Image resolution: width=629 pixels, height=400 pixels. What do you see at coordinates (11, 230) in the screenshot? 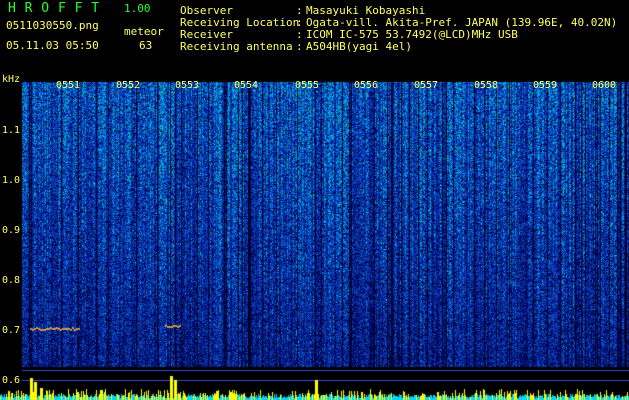
I see `y-tick-label: 0.9` at bounding box center [11, 230].